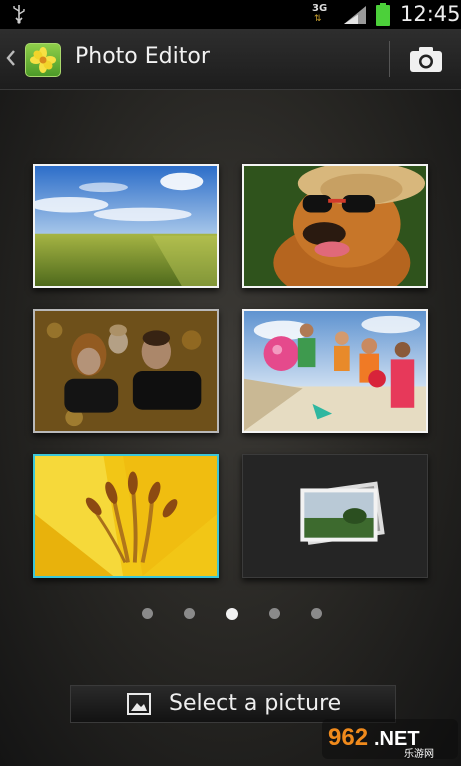 The image size is (461, 766). I want to click on photo-stack-icon, so click(342, 513).